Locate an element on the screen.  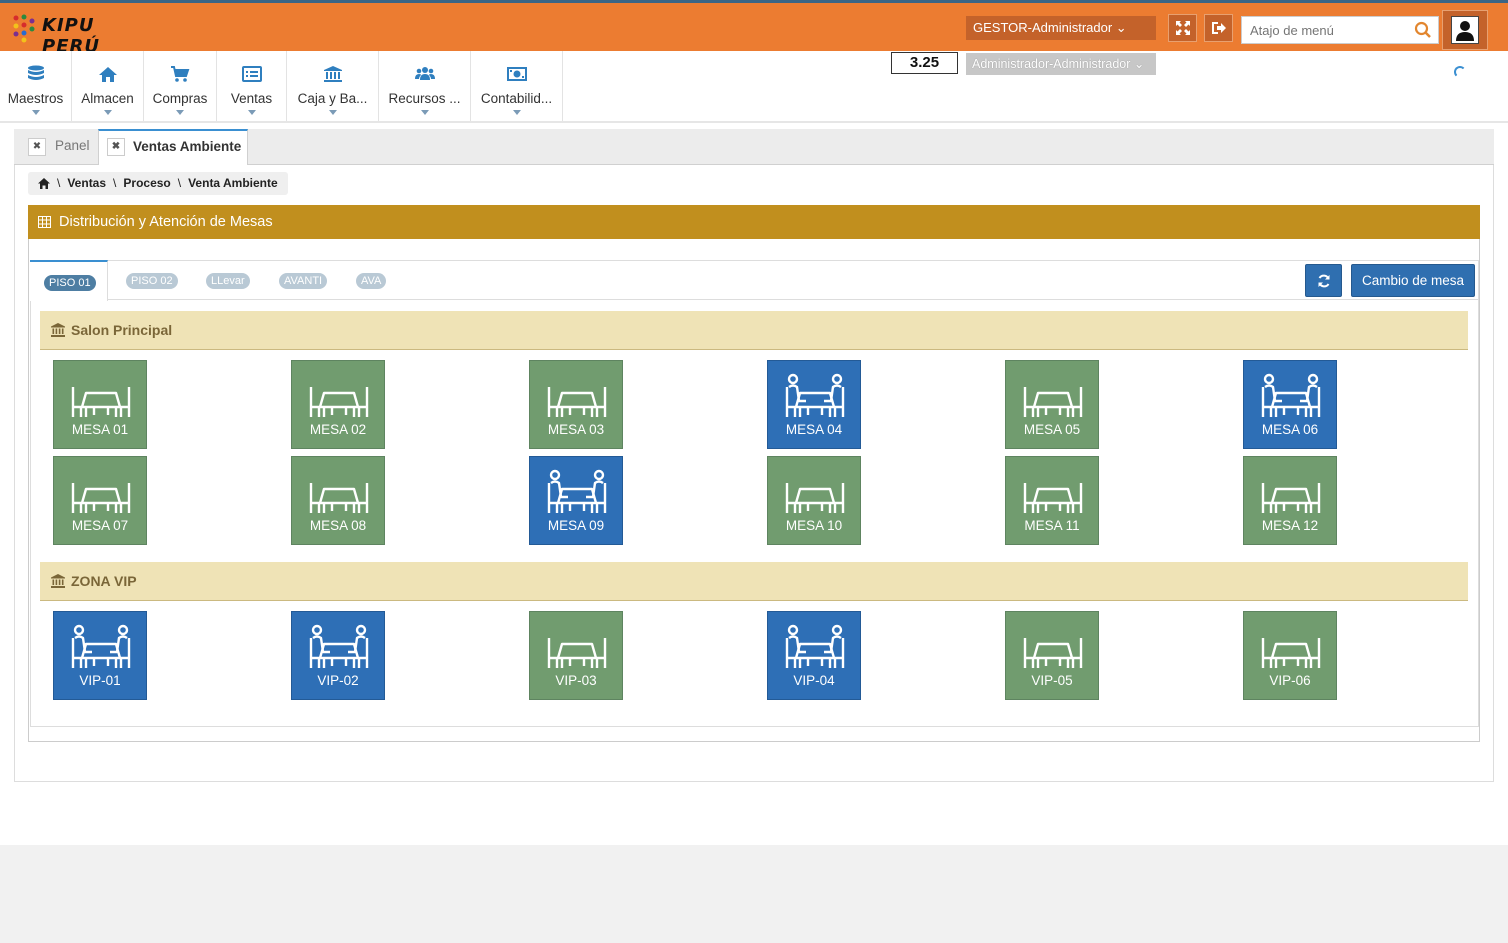
table-tile-vip-06: VIP-06 is located at coordinates (1290, 655).